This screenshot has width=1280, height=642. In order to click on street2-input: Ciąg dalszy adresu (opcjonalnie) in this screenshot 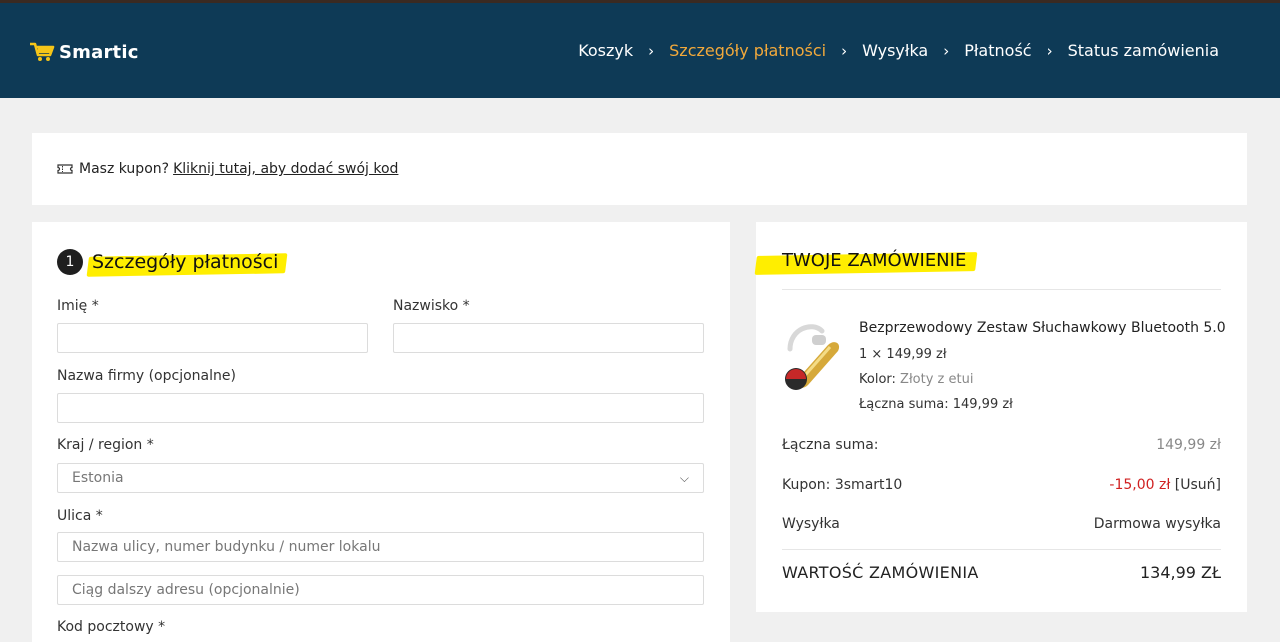, I will do `click(380, 590)`.